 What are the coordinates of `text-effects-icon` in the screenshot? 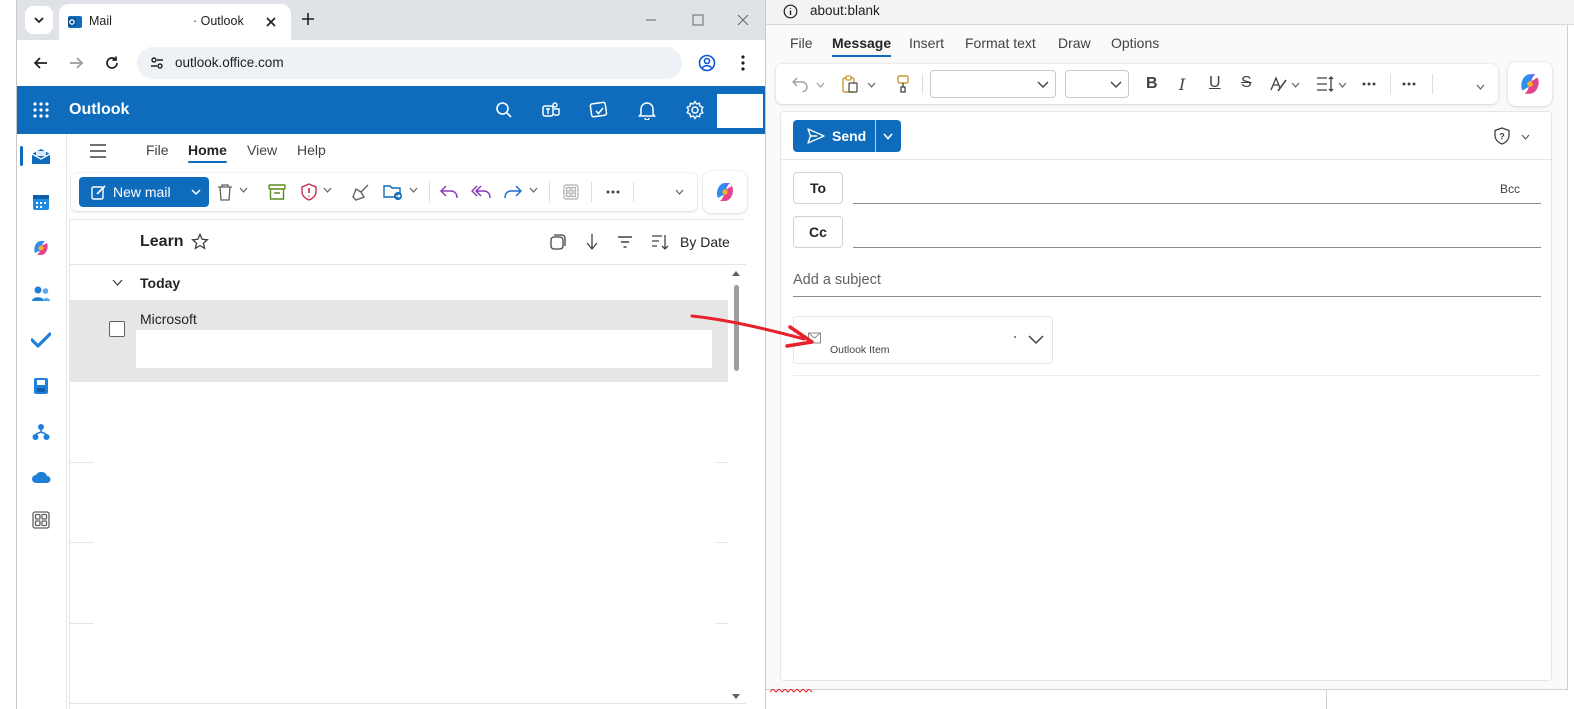 It's located at (1279, 84).